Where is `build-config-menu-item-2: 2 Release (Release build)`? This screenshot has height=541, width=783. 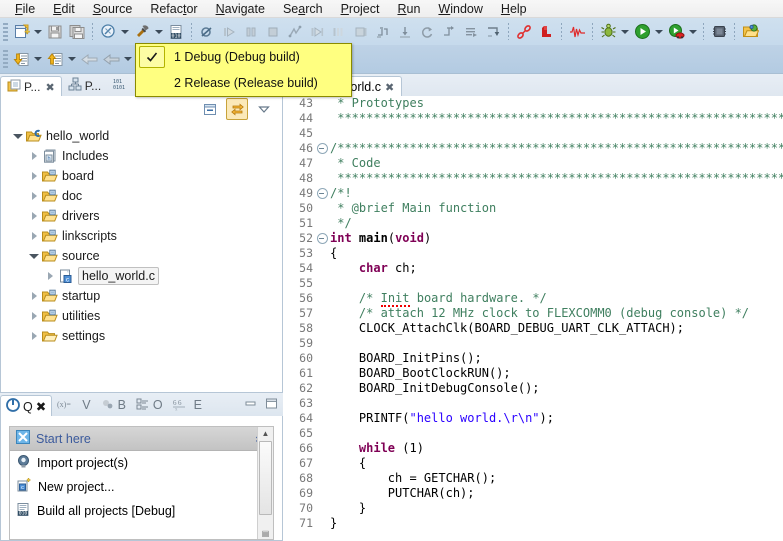
build-config-menu-item-2: 2 Release (Release build) is located at coordinates (243, 83).